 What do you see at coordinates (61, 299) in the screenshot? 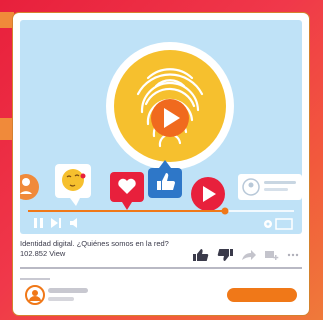
I see `channel-subtitle-placeholder` at bounding box center [61, 299].